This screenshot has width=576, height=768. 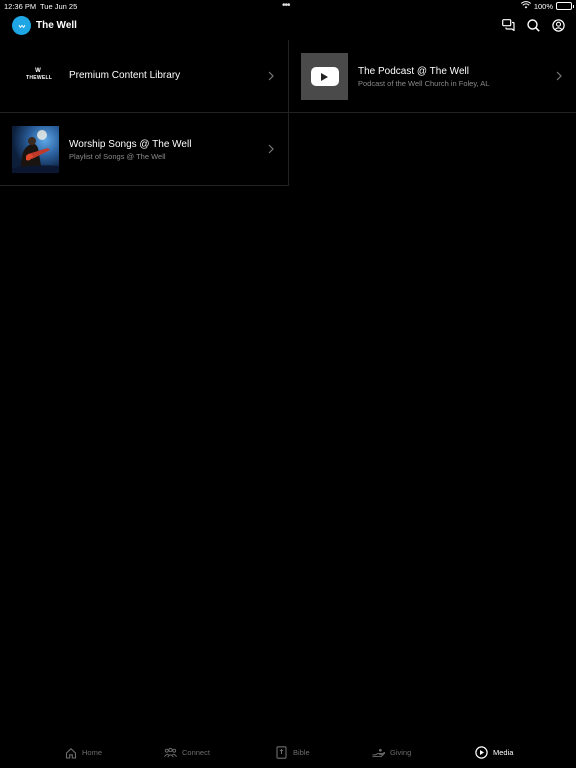 What do you see at coordinates (59, 6) in the screenshot?
I see `status-date: Tue Jun 25` at bounding box center [59, 6].